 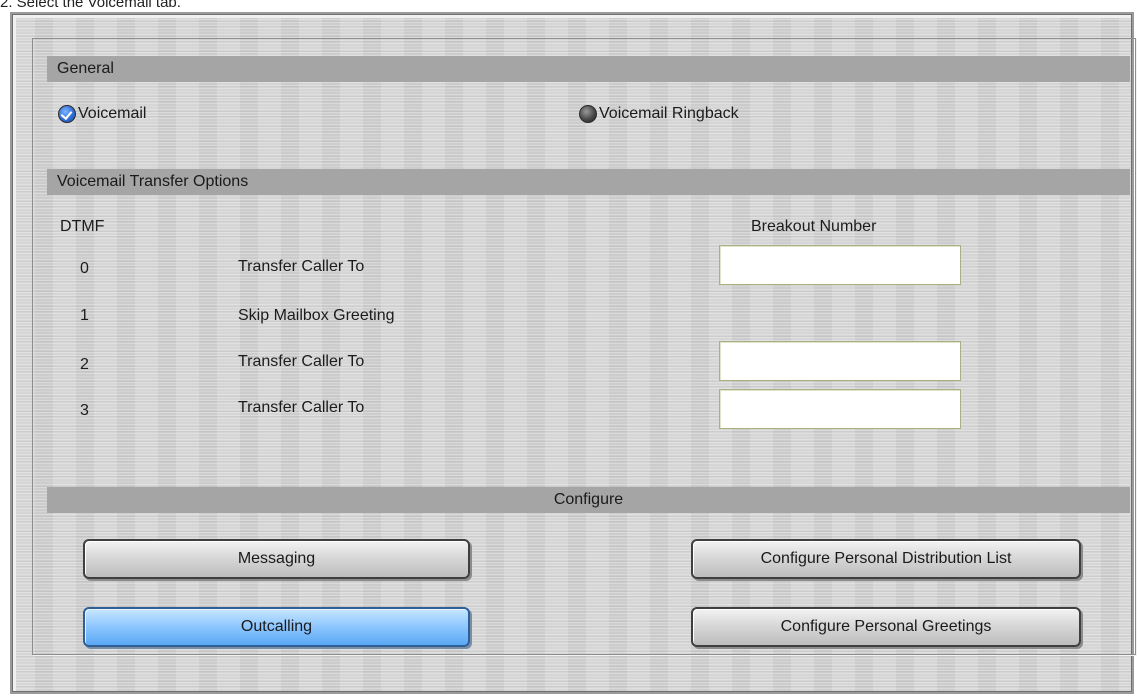 I want to click on outcalling-button: Outcalling, so click(x=276, y=627).